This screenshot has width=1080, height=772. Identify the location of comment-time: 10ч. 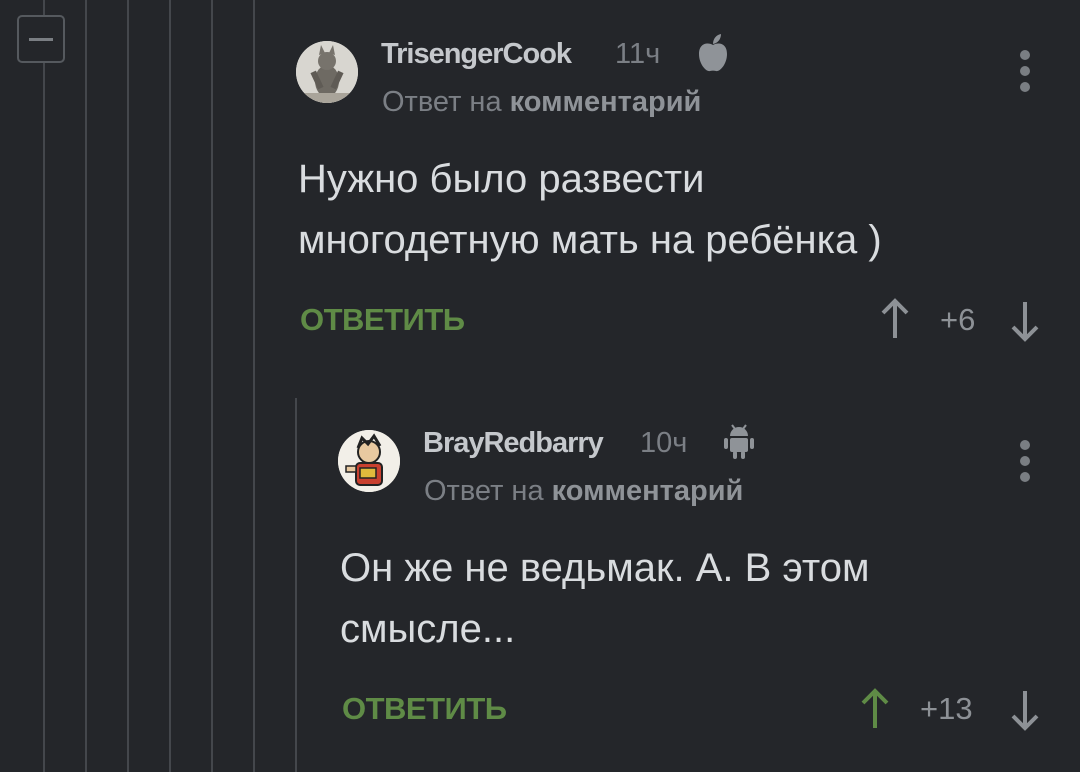
(664, 443).